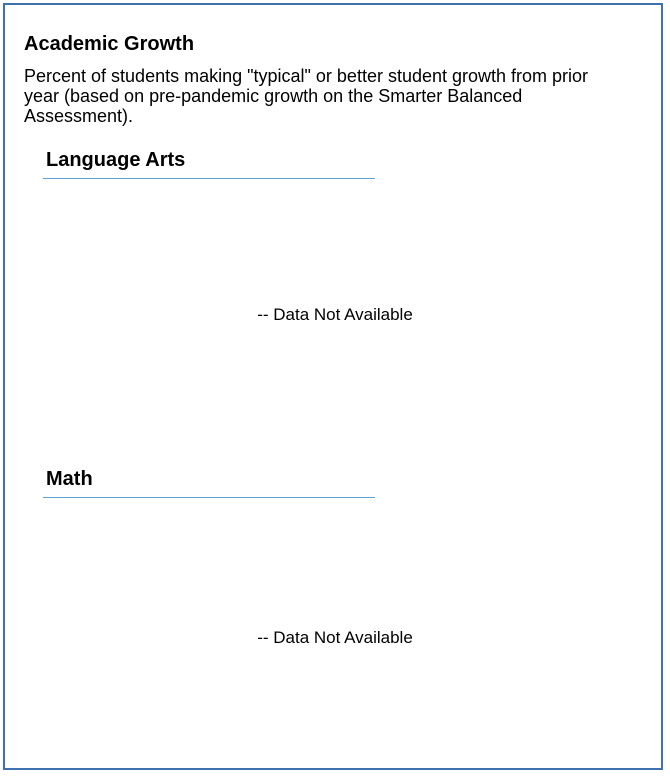 This screenshot has height=776, width=670. What do you see at coordinates (335, 637) in the screenshot?
I see `math-data-not-available: -- Data Not Available` at bounding box center [335, 637].